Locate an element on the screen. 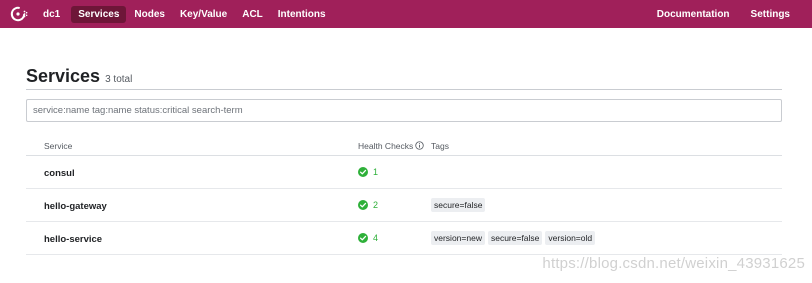 The width and height of the screenshot is (812, 283). column-header-service: Service is located at coordinates (58, 145).